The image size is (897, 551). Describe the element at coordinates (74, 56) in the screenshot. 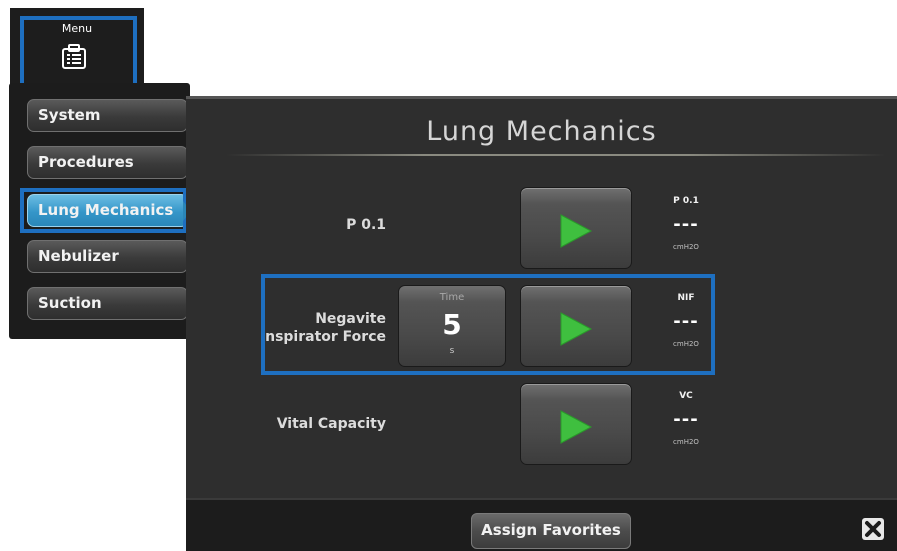

I see `clipboard-list-icon` at that location.